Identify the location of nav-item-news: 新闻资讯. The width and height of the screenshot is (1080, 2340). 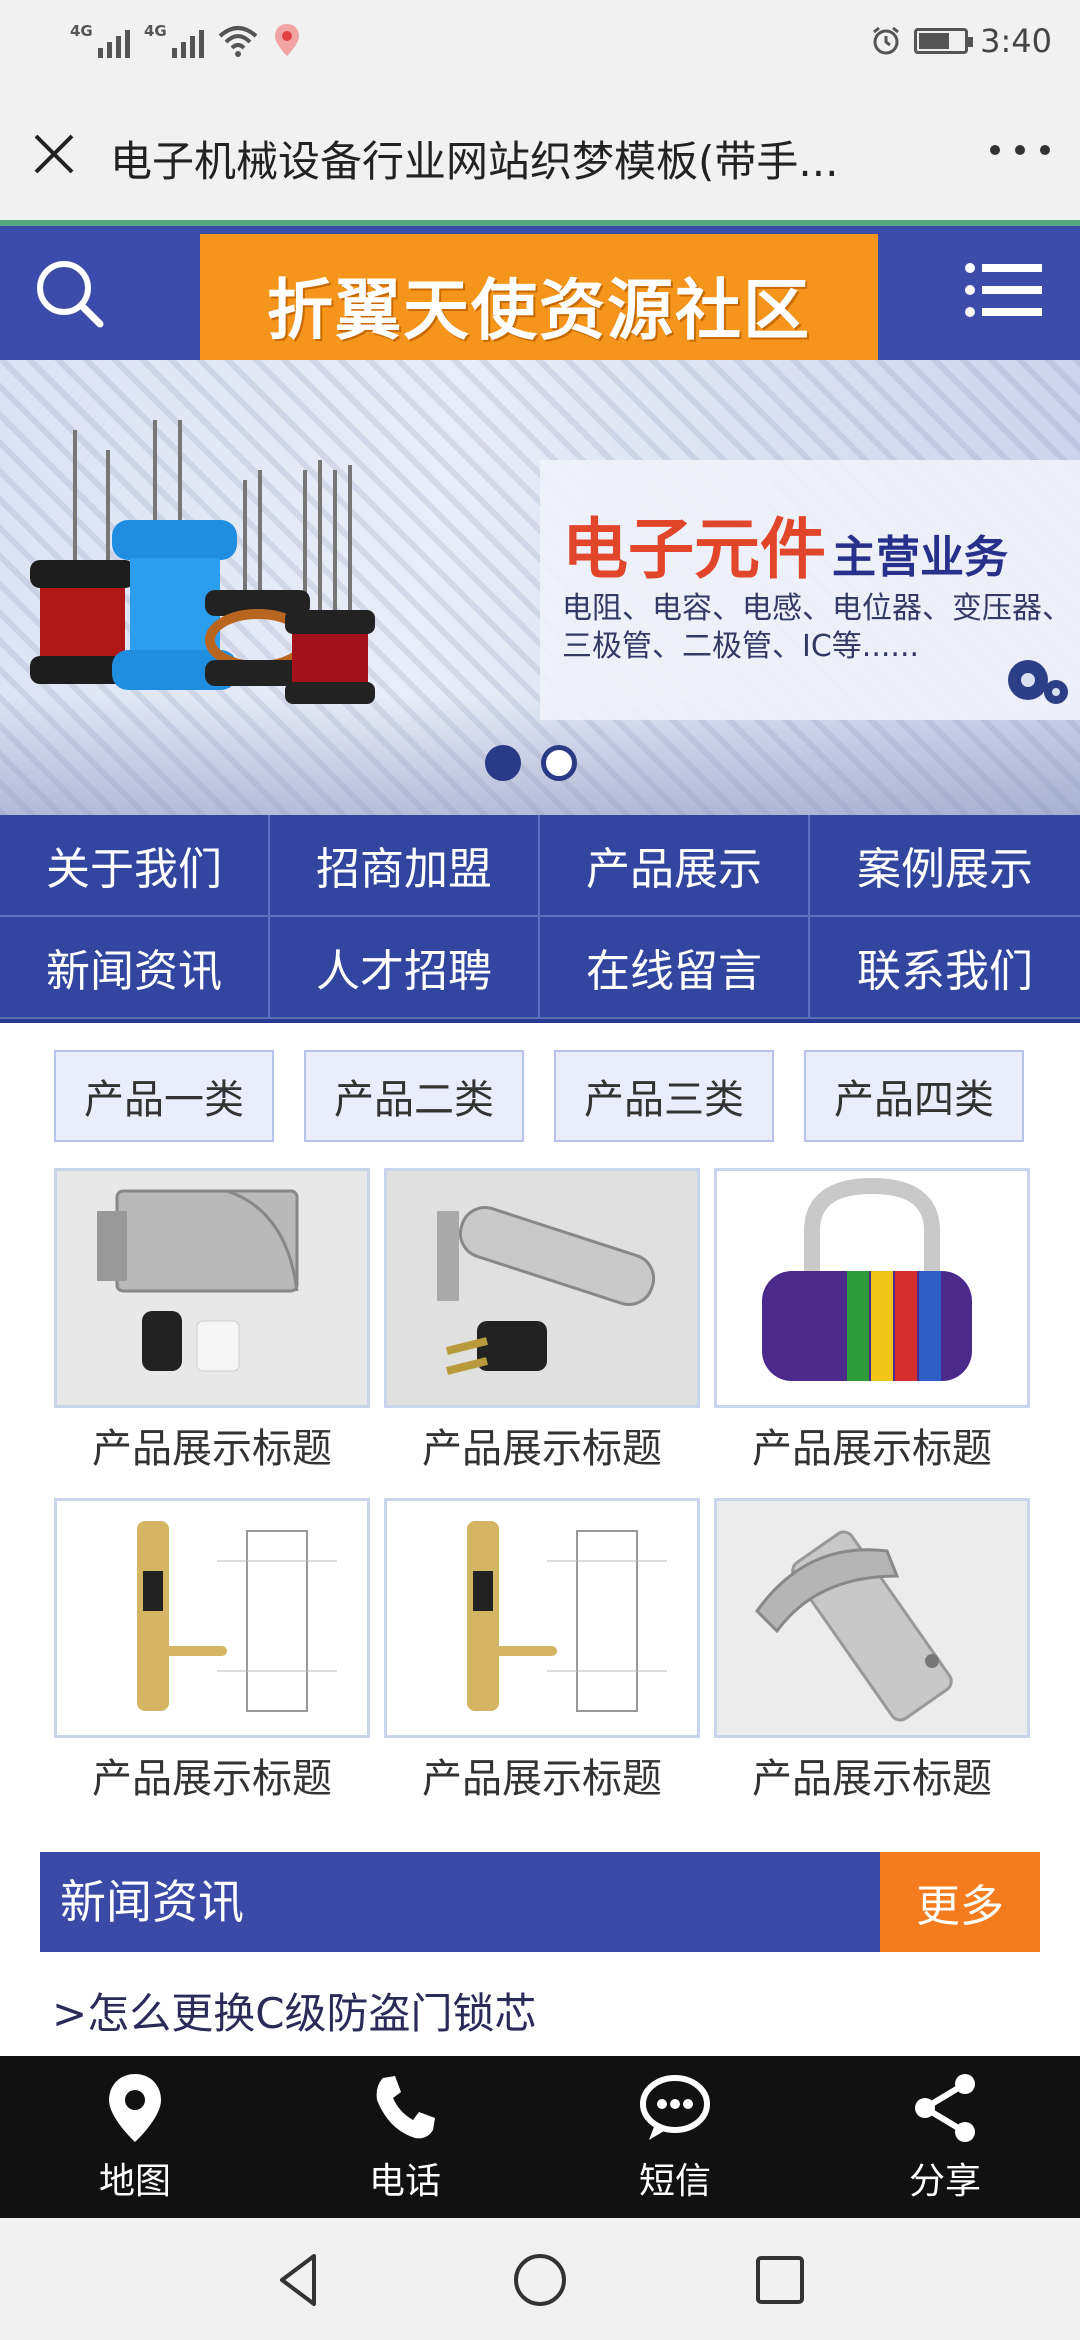
(135, 968).